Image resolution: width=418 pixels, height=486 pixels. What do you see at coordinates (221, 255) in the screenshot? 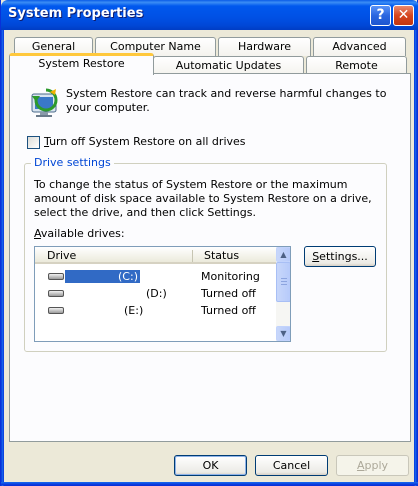
I see `column-header-status: Status` at bounding box center [221, 255].